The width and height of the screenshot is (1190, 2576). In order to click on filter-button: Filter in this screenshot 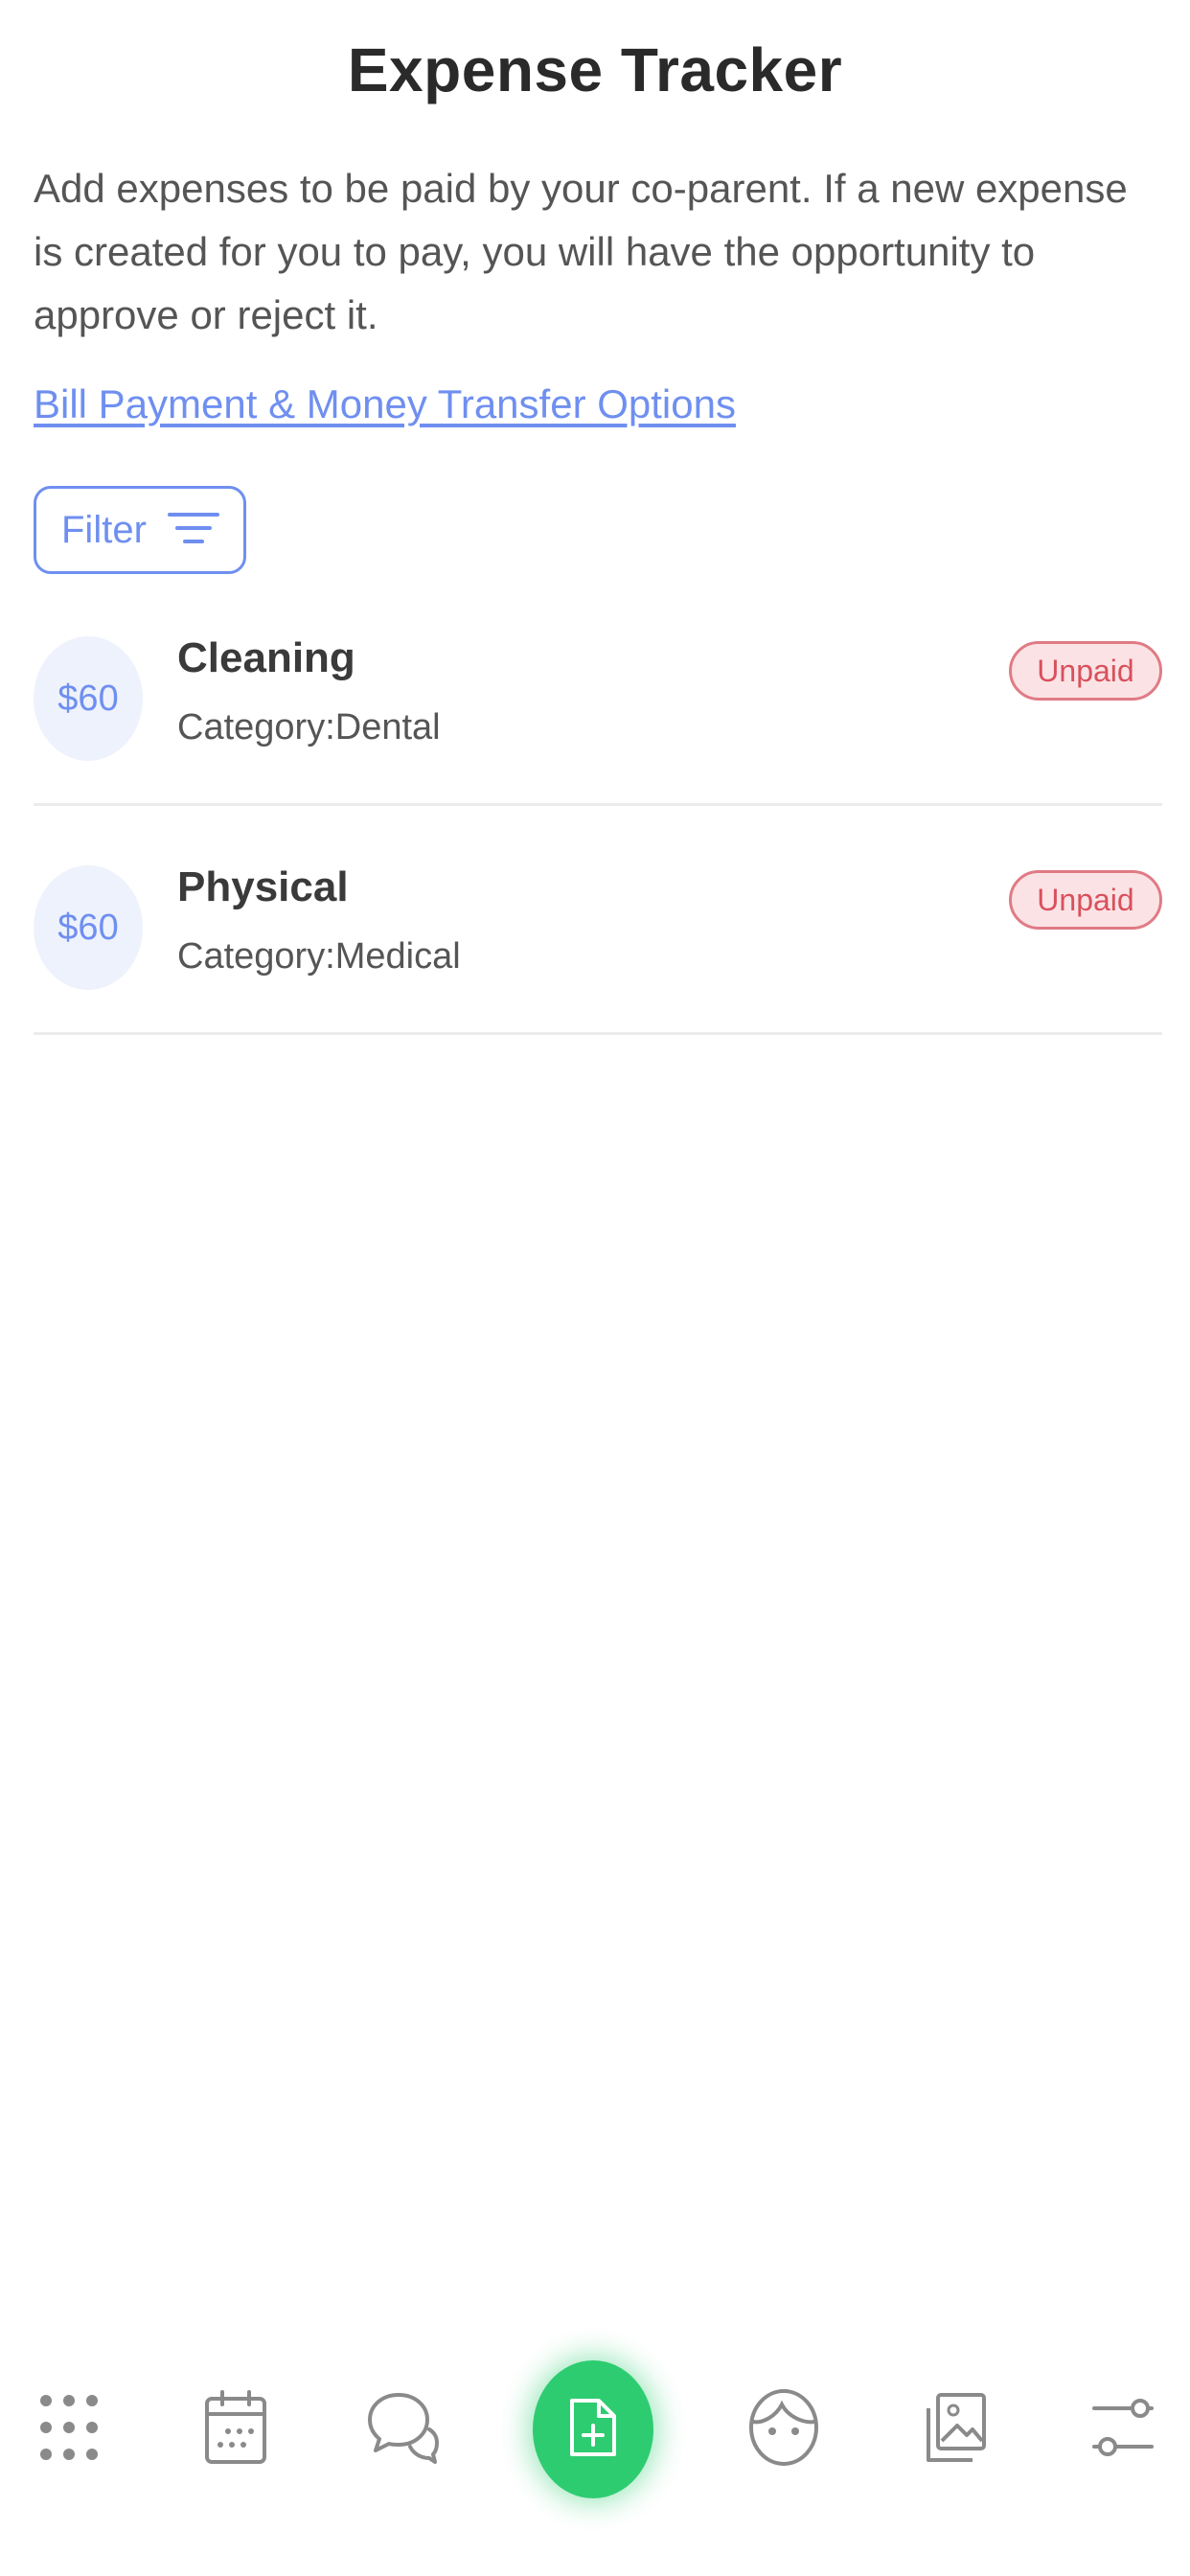, I will do `click(140, 530)`.